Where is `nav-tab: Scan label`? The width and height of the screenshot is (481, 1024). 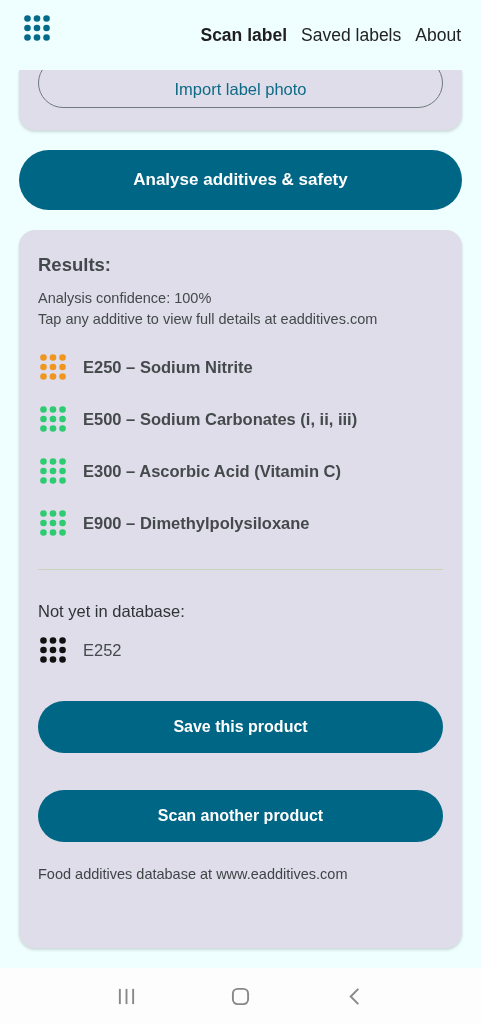 nav-tab: Scan label is located at coordinates (244, 35).